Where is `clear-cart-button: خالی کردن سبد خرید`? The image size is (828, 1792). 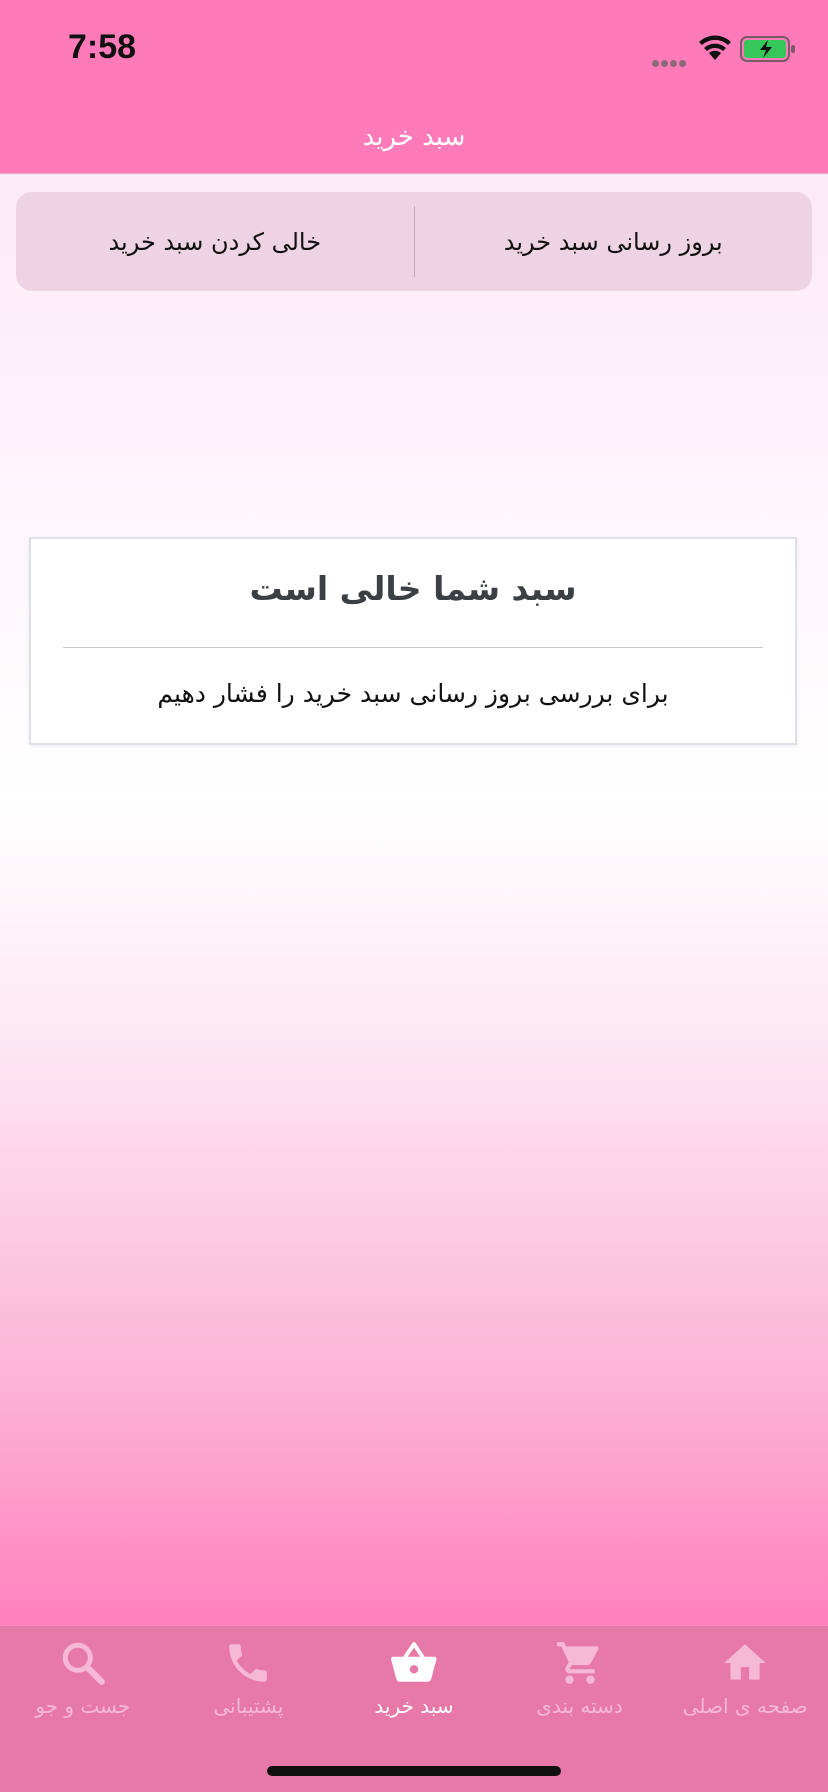
clear-cart-button: خالی کردن سبد خرید is located at coordinates (215, 241).